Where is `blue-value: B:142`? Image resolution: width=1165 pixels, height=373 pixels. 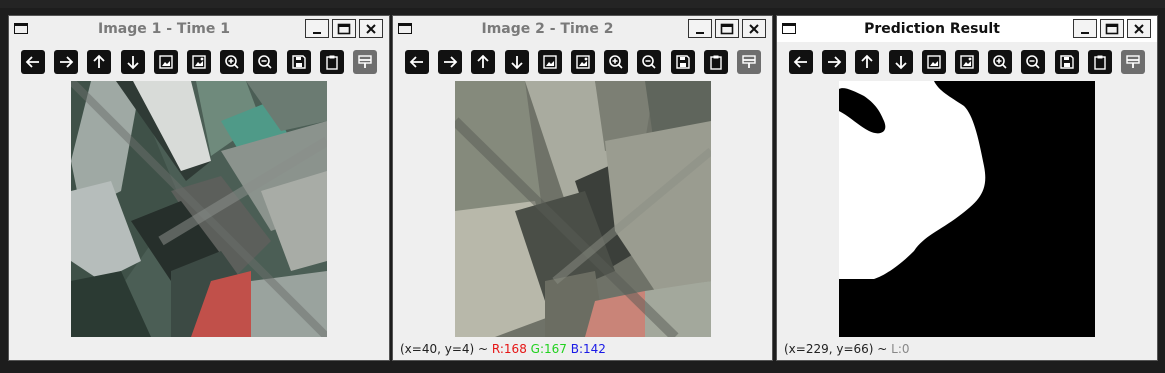
blue-value: B:142 is located at coordinates (588, 349).